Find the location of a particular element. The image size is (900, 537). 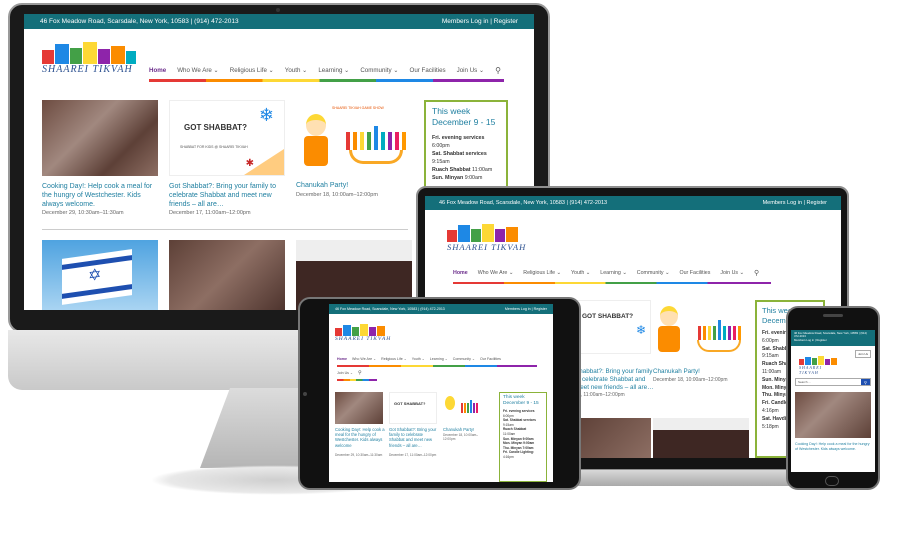

laptop-nav-who-we-are: Who We Are ⌄ is located at coordinates (496, 273).